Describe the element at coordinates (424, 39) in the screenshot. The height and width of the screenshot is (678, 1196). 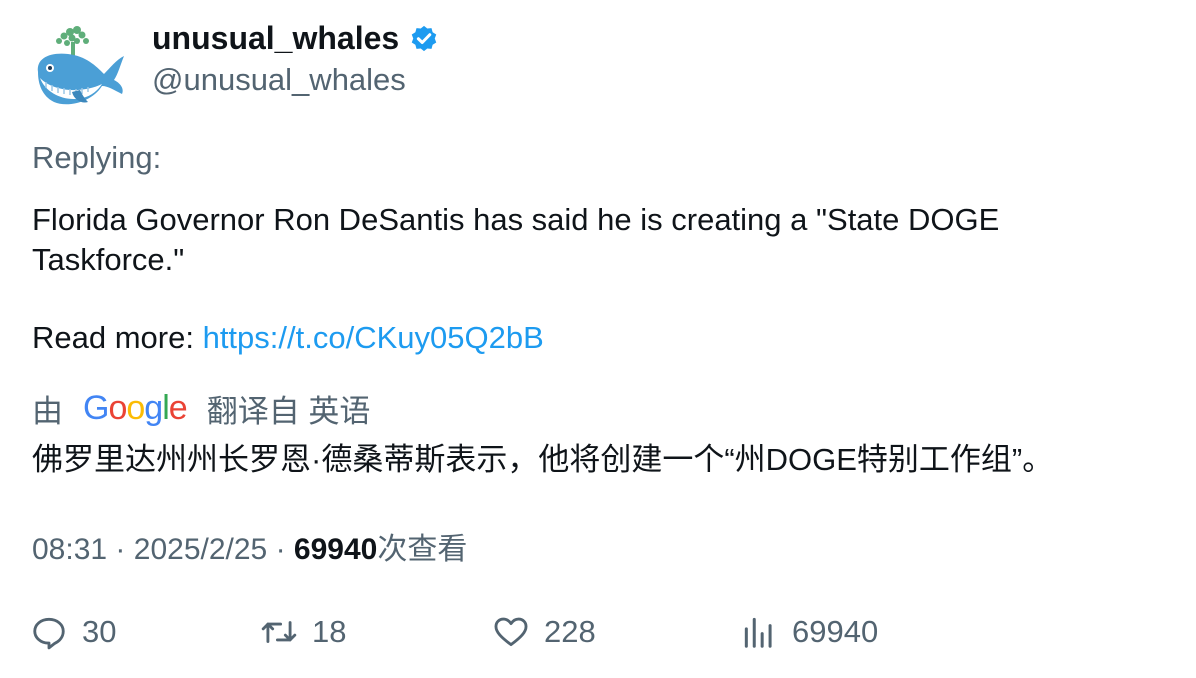
I see `verified-check-icon` at that location.